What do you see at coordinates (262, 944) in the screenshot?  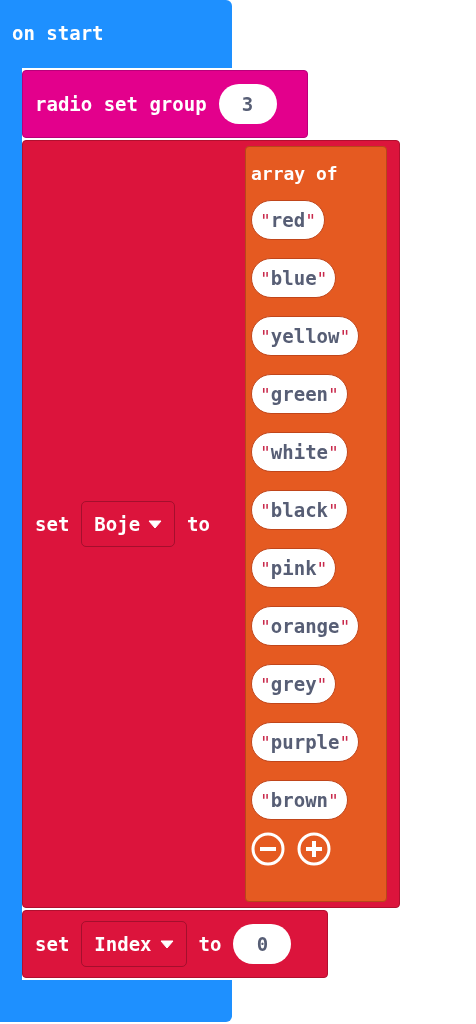 I see `number-field: 0` at bounding box center [262, 944].